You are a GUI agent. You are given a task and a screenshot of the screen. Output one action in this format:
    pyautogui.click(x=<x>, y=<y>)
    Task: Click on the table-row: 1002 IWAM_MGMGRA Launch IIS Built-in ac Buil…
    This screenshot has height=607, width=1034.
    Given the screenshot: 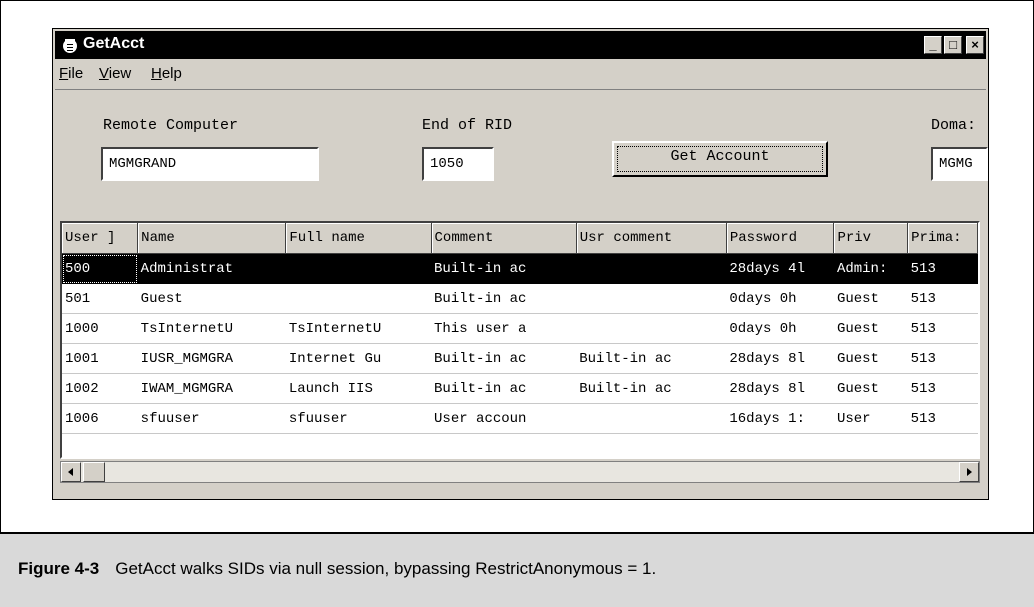 What is the action you would take?
    pyautogui.click(x=520, y=388)
    